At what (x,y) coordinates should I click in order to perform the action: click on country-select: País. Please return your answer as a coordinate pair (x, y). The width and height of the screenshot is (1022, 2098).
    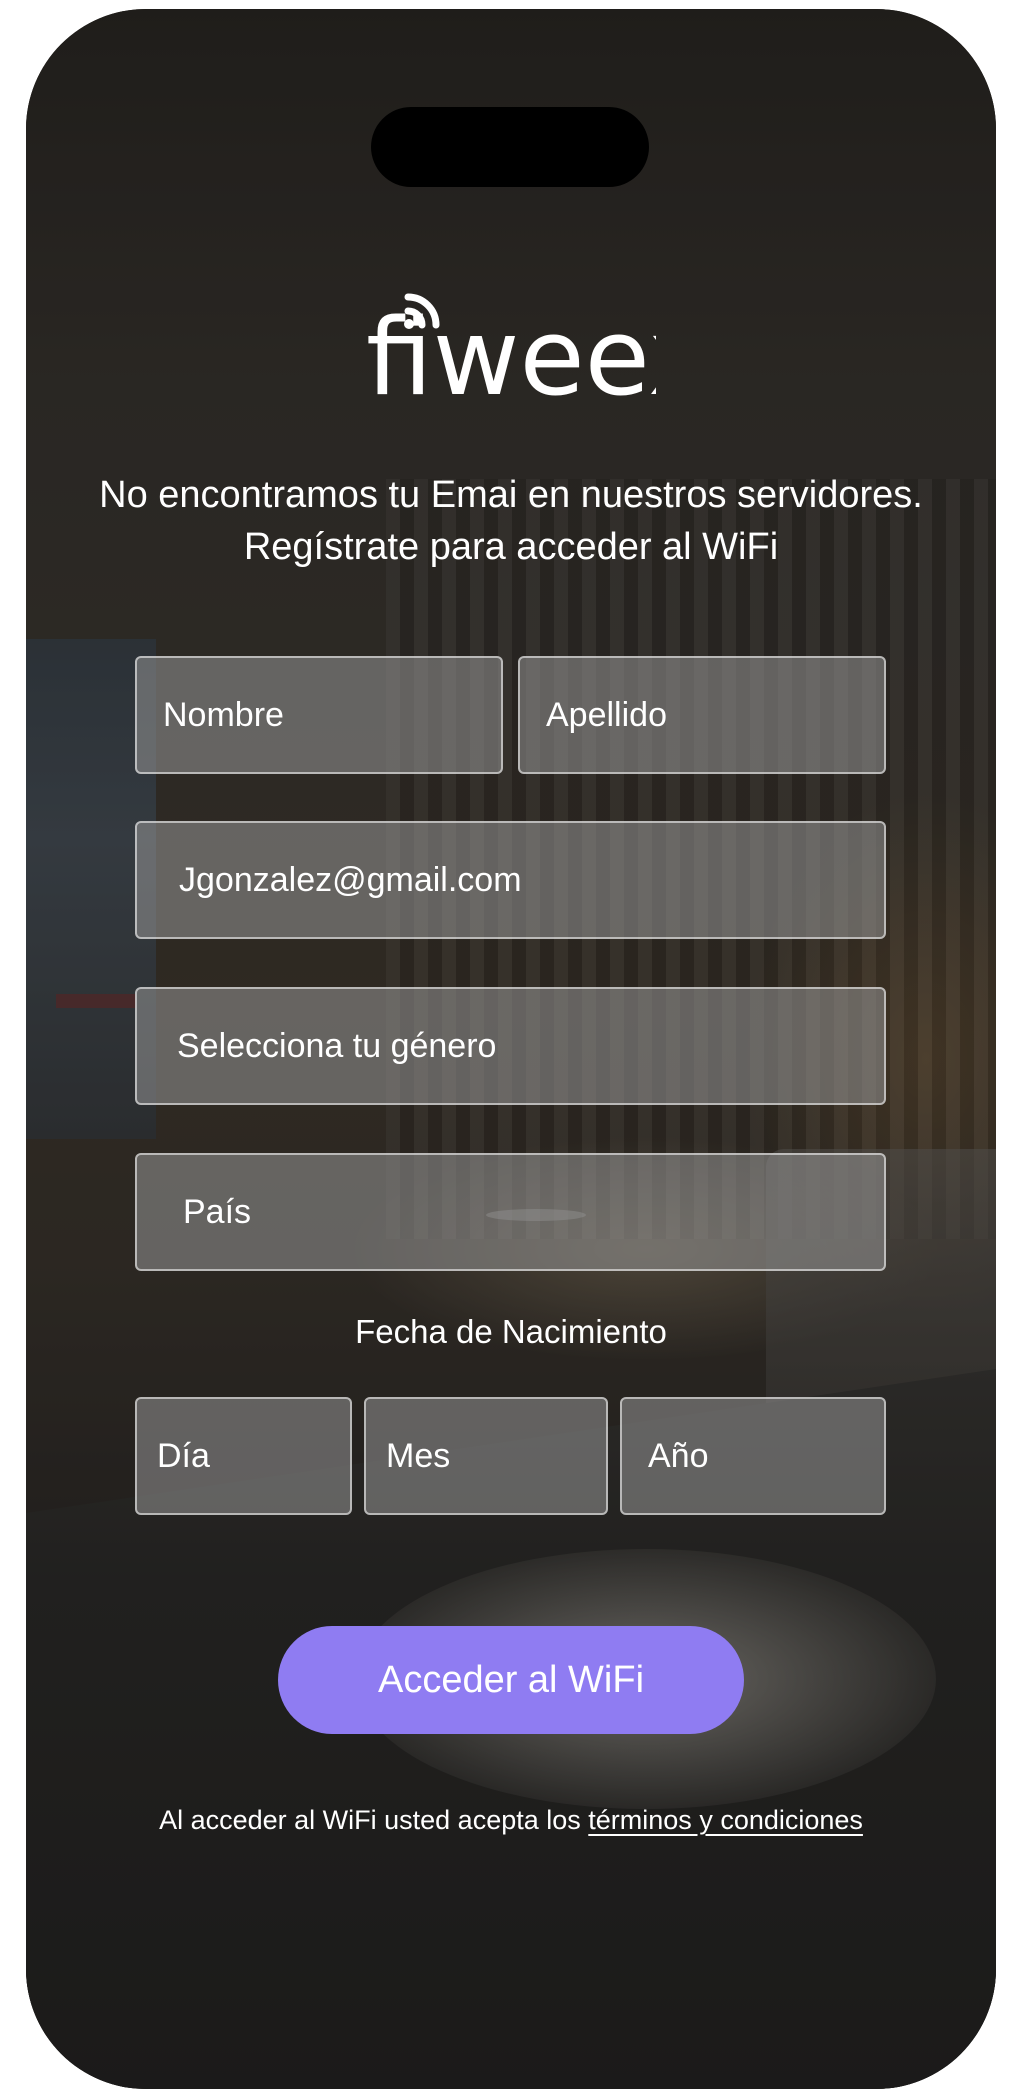
    Looking at the image, I should click on (510, 1212).